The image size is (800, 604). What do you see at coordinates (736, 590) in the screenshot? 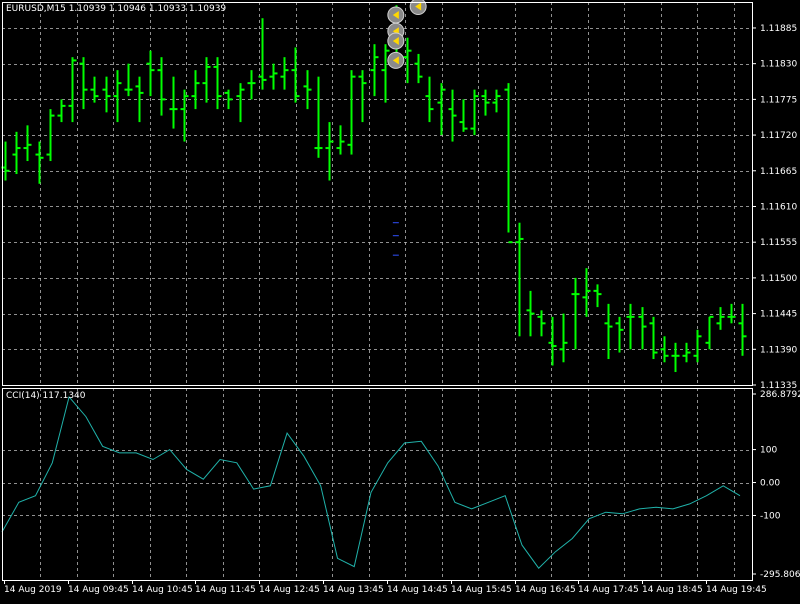
I see `time-label: 14 Aug 19:45` at bounding box center [736, 590].